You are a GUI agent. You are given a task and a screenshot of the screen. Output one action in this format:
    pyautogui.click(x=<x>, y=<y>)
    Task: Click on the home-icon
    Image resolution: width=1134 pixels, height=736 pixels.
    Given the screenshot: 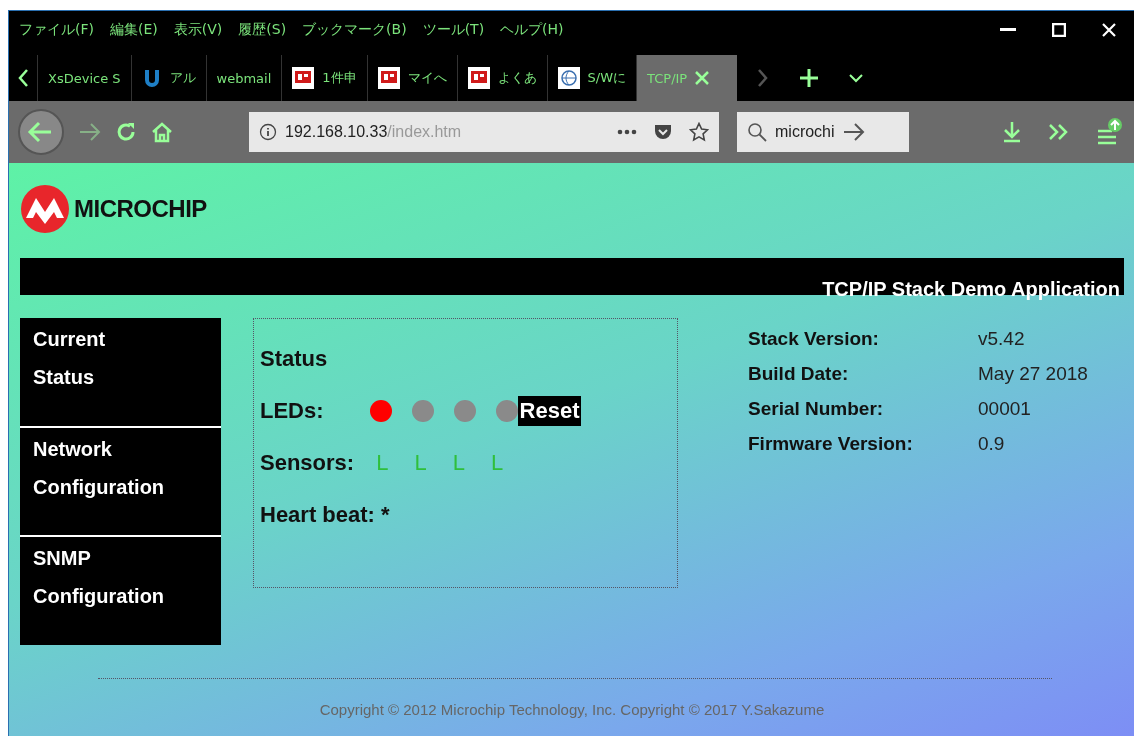 What is the action you would take?
    pyautogui.click(x=162, y=132)
    